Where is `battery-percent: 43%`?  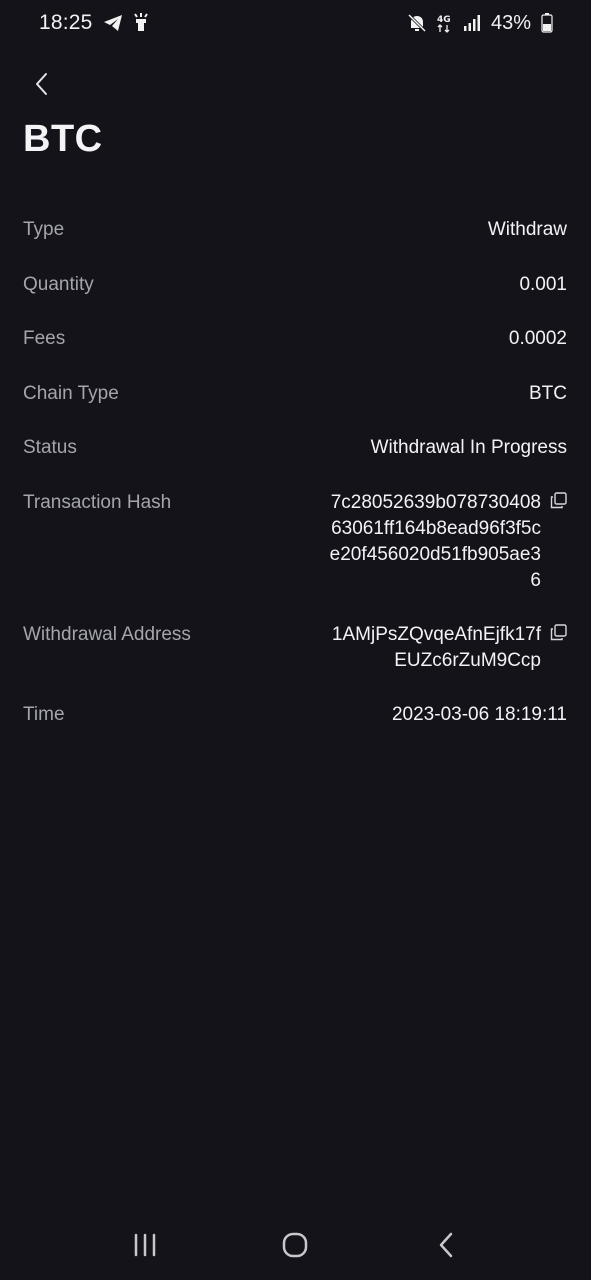 battery-percent: 43% is located at coordinates (510, 22).